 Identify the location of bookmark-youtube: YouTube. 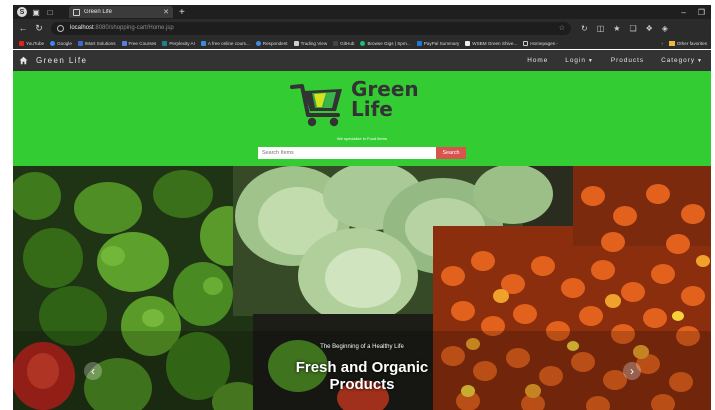
(32, 43).